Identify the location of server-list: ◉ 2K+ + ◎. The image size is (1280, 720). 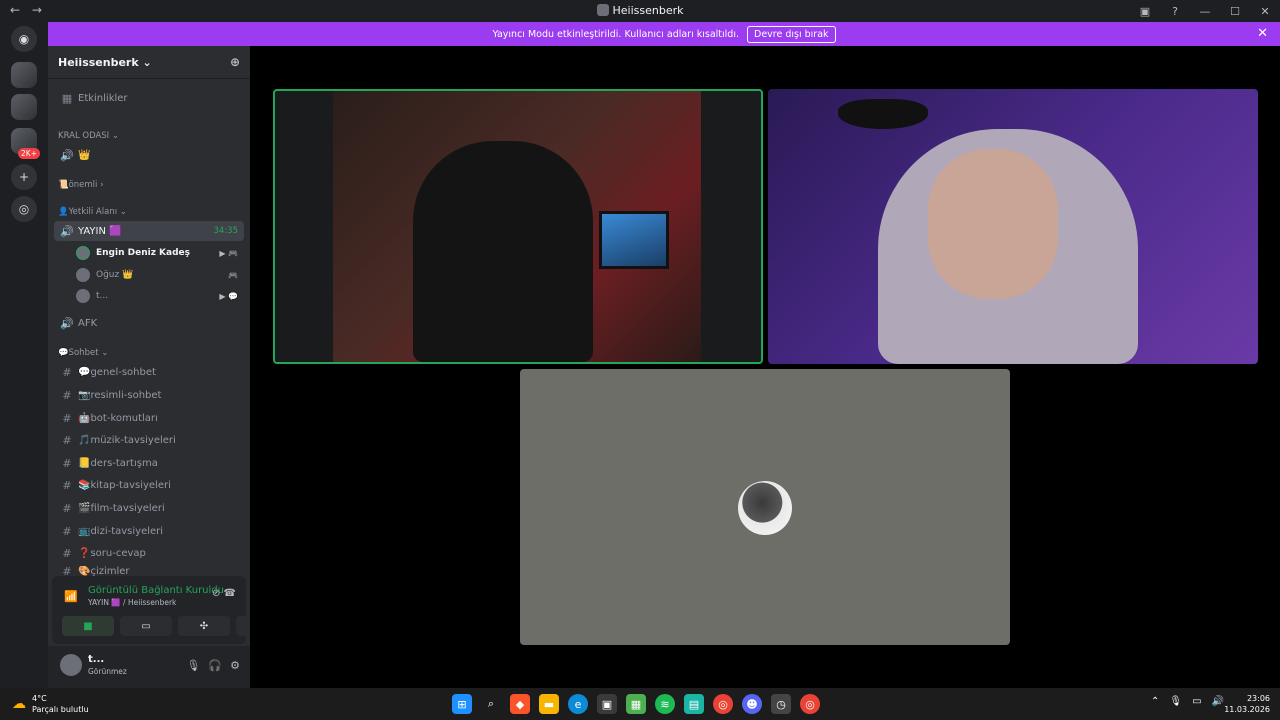
(24, 355).